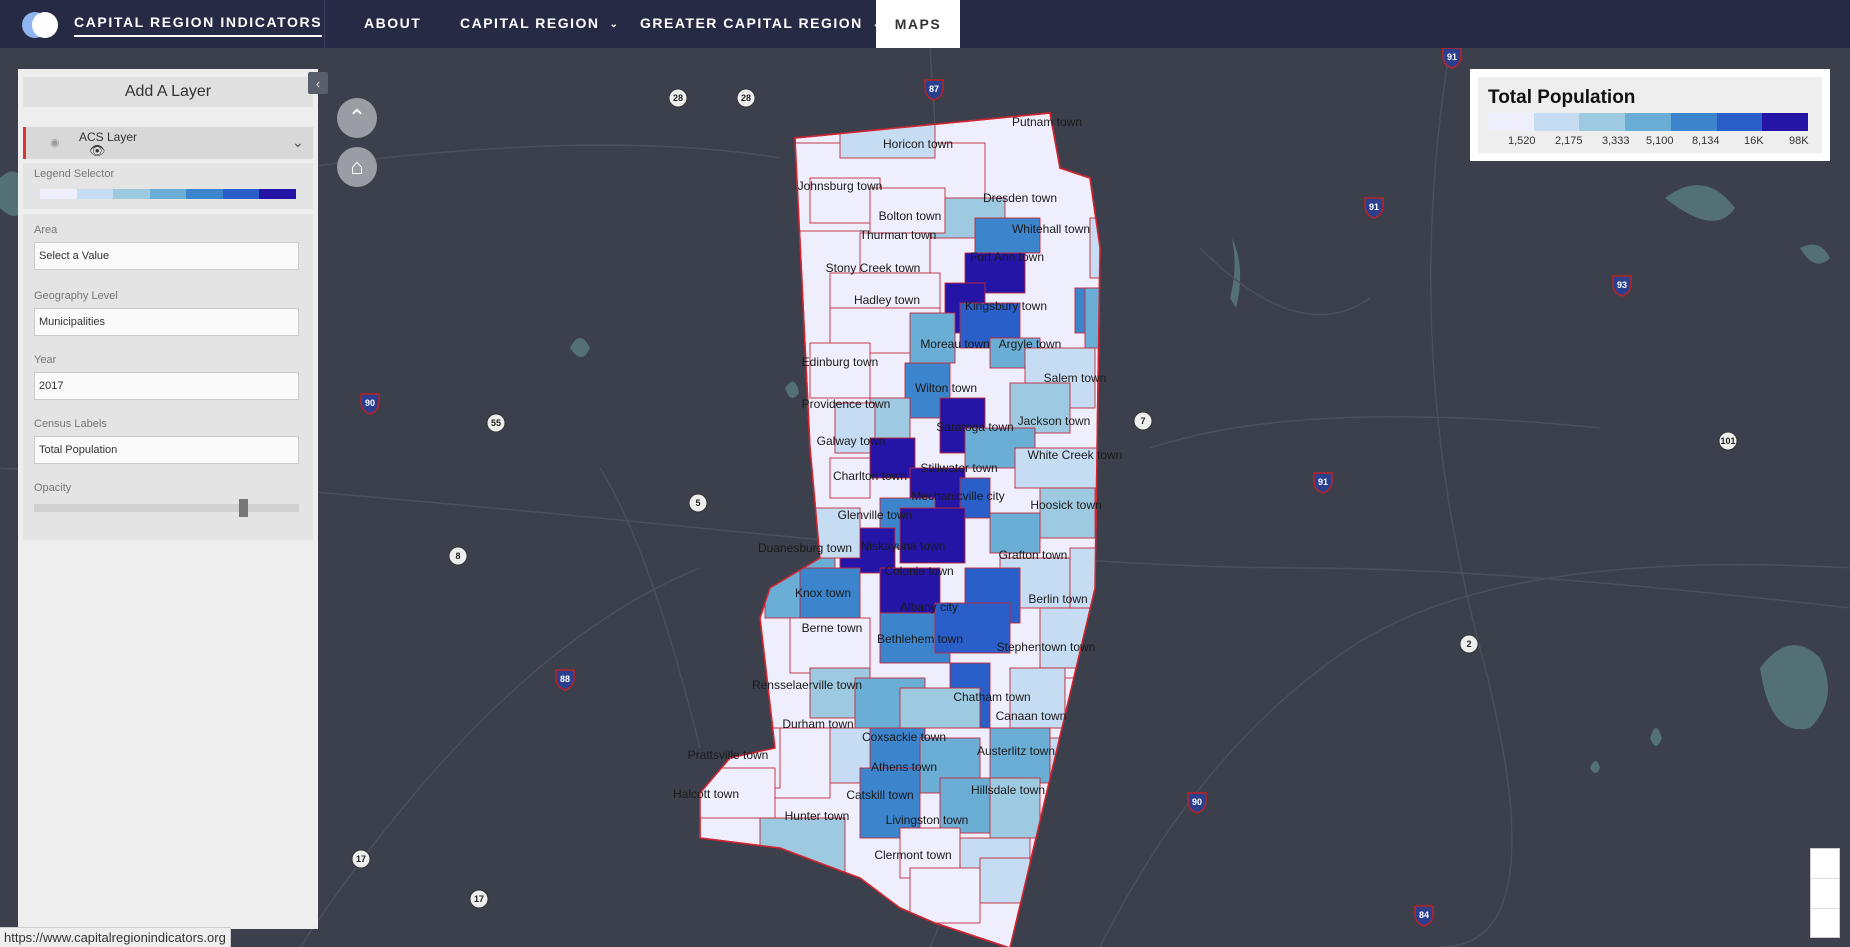 This screenshot has height=947, width=1850. What do you see at coordinates (1754, 141) in the screenshot?
I see `legend-tick: 16K` at bounding box center [1754, 141].